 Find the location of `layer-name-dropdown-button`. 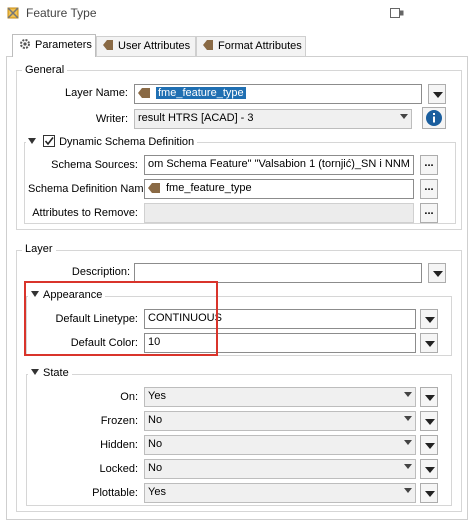

layer-name-dropdown-button is located at coordinates (437, 94).